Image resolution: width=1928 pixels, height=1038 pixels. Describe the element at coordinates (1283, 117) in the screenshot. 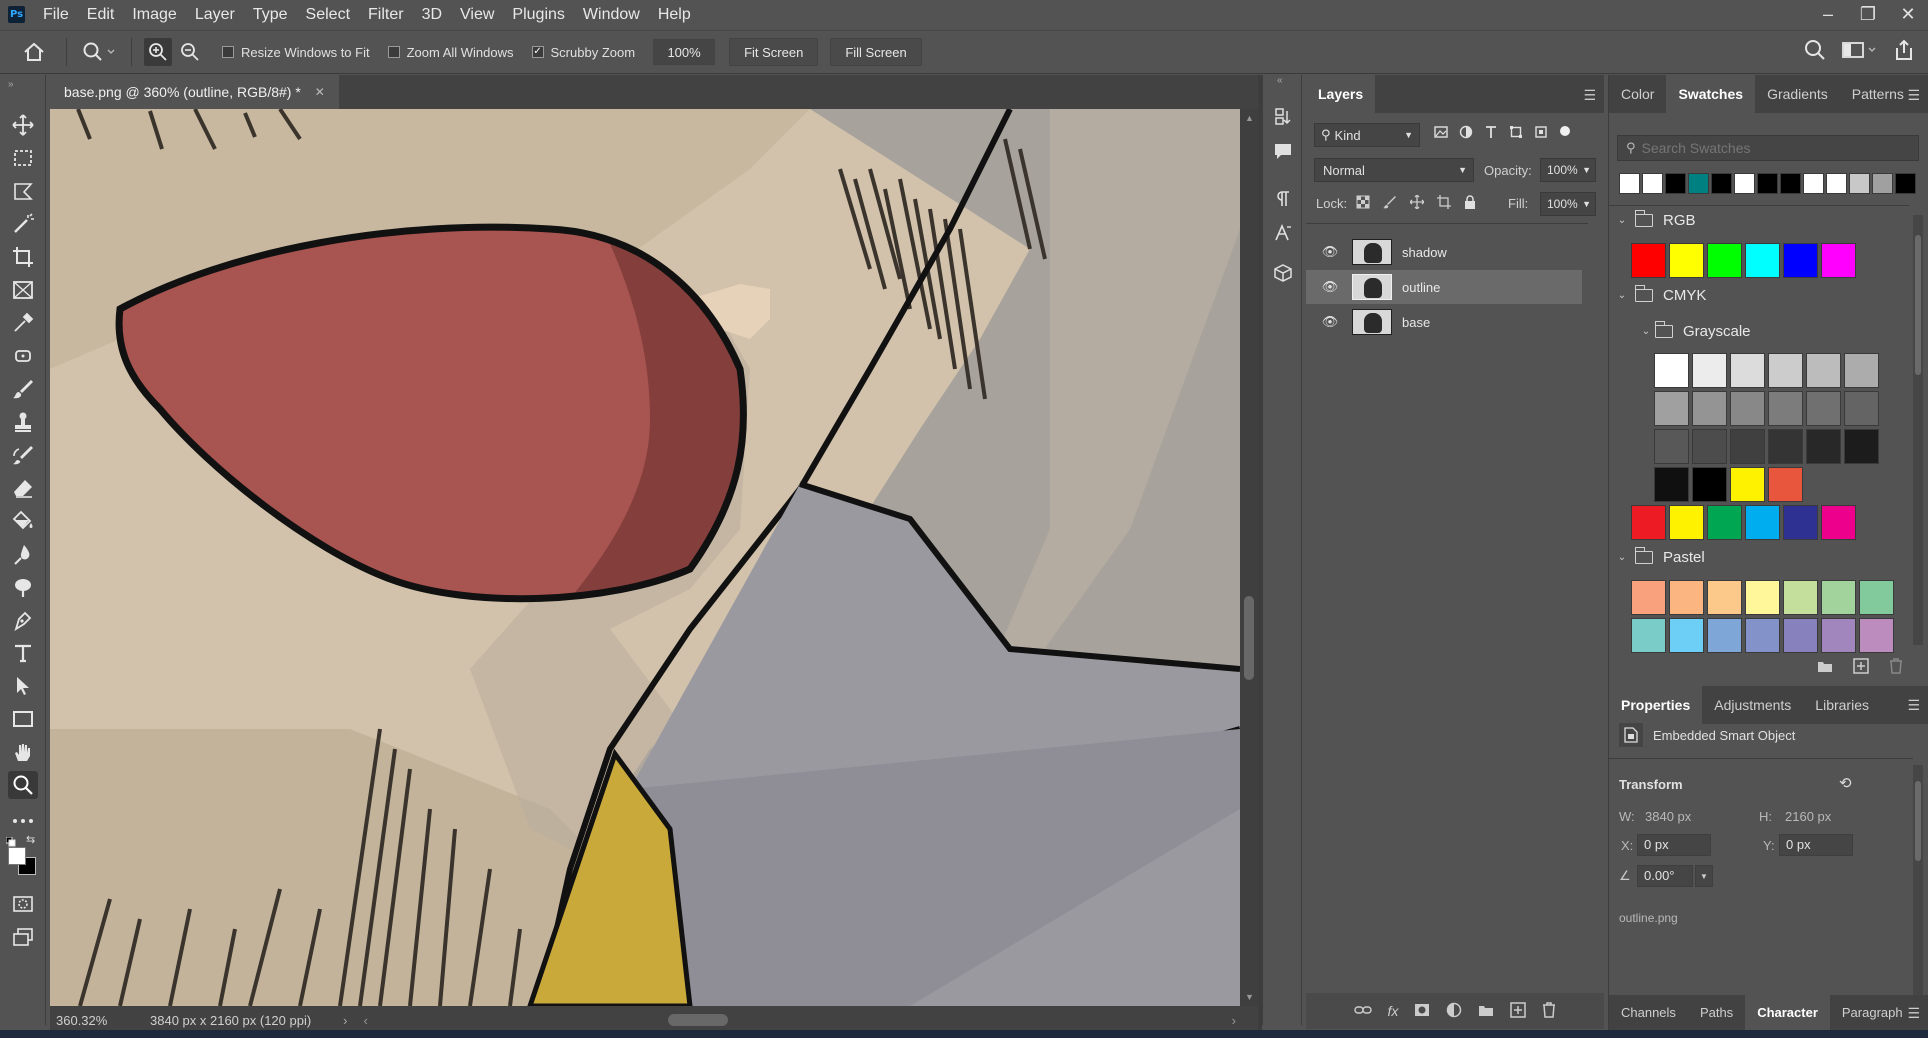

I see `history-panel-icon` at that location.